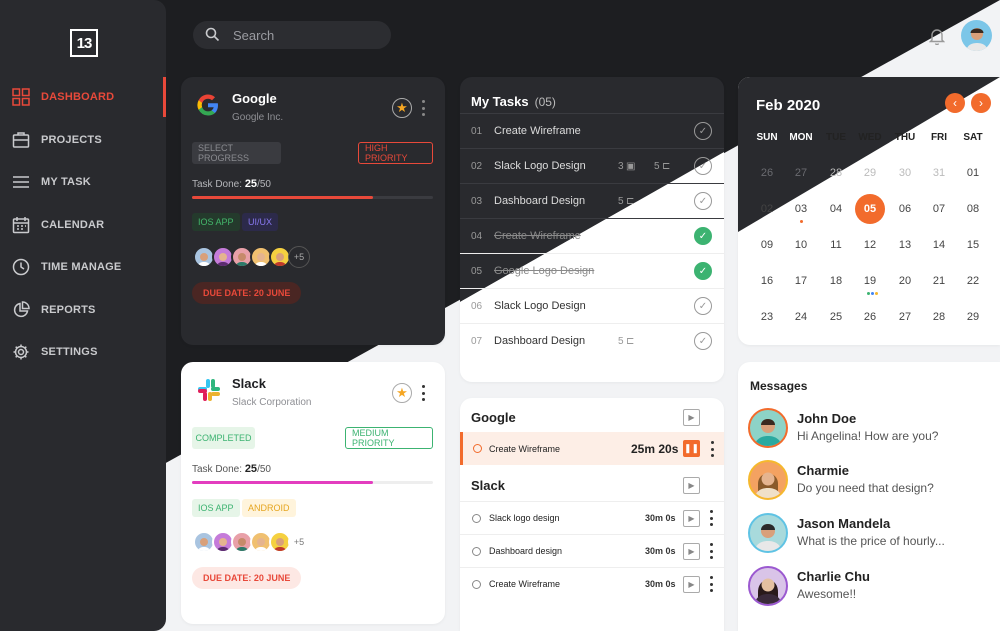 The width and height of the screenshot is (1000, 631). What do you see at coordinates (905, 209) in the screenshot?
I see `calendar-day: 06` at bounding box center [905, 209].